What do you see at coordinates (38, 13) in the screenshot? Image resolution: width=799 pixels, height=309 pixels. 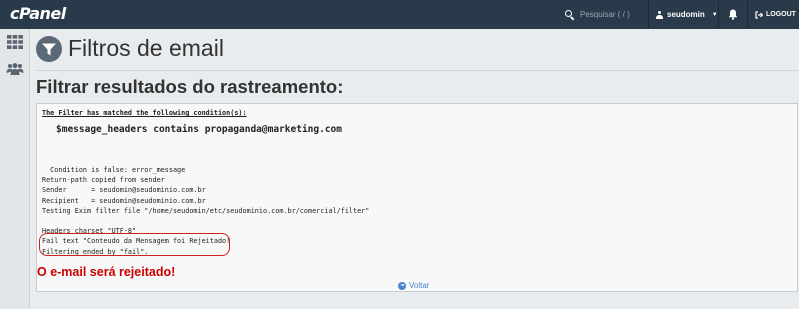 I see `cpanel-logo: cPanel` at bounding box center [38, 13].